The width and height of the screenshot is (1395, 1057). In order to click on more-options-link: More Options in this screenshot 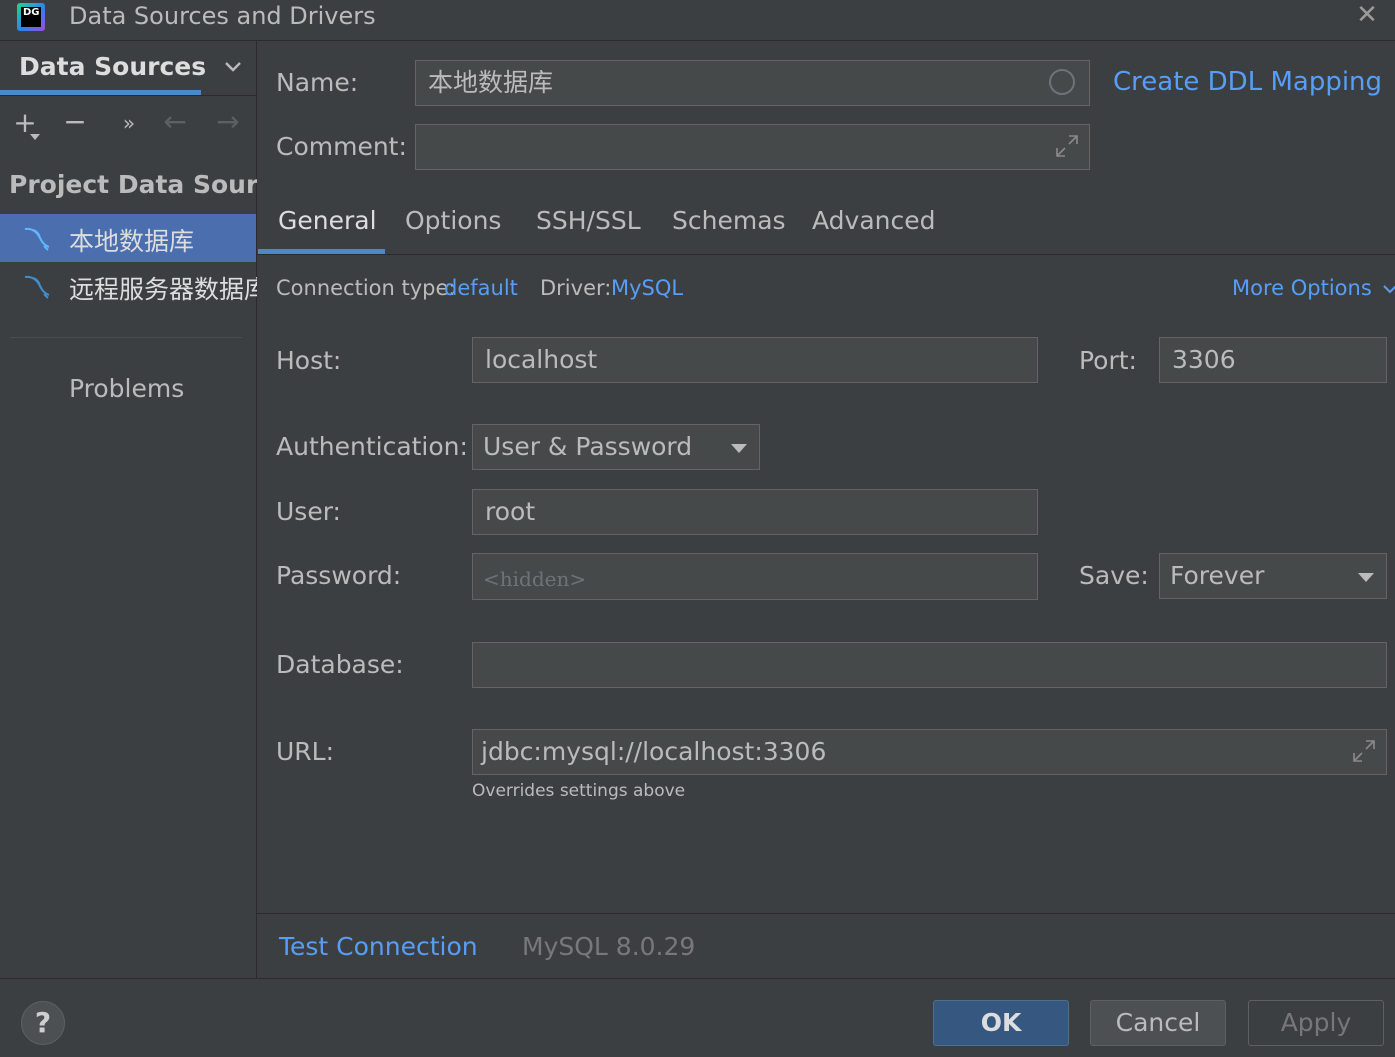, I will do `click(1313, 288)`.